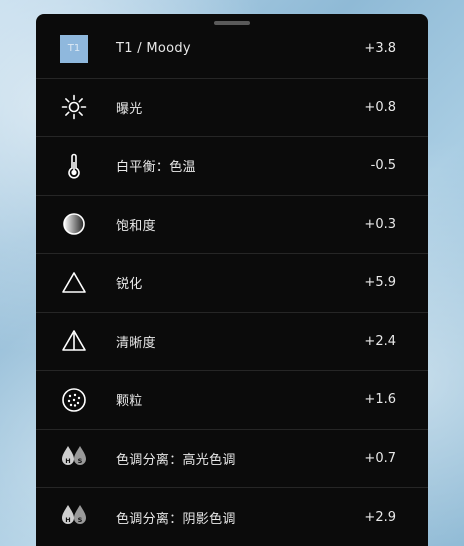 This screenshot has width=464, height=546. I want to click on adjustment-row-grain: 颗粒 +1.6, so click(232, 400).